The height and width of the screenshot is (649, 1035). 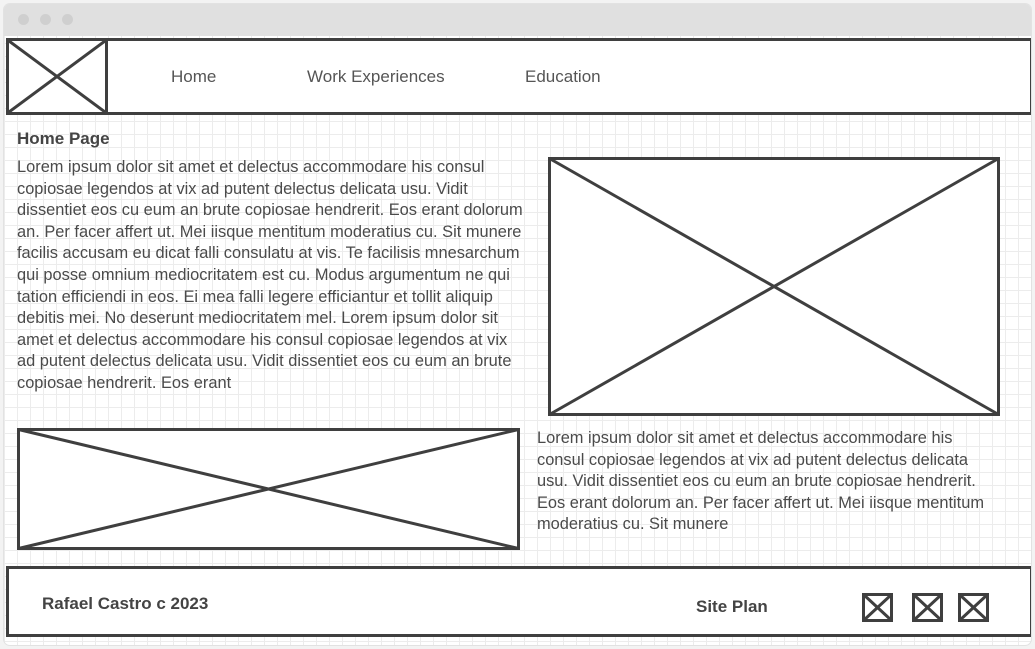 What do you see at coordinates (732, 607) in the screenshot?
I see `site-plan-link: Site Plan` at bounding box center [732, 607].